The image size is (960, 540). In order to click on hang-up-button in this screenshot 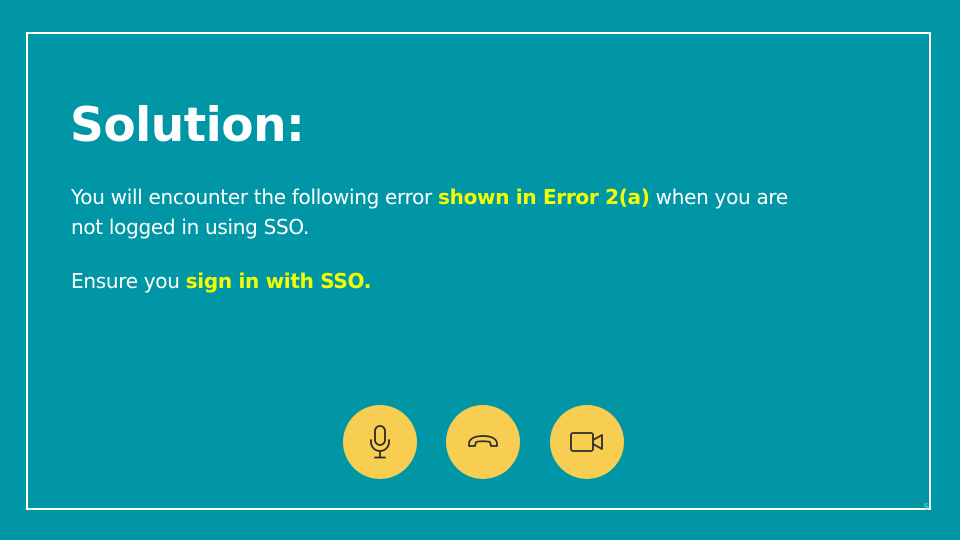, I will do `click(483, 442)`.